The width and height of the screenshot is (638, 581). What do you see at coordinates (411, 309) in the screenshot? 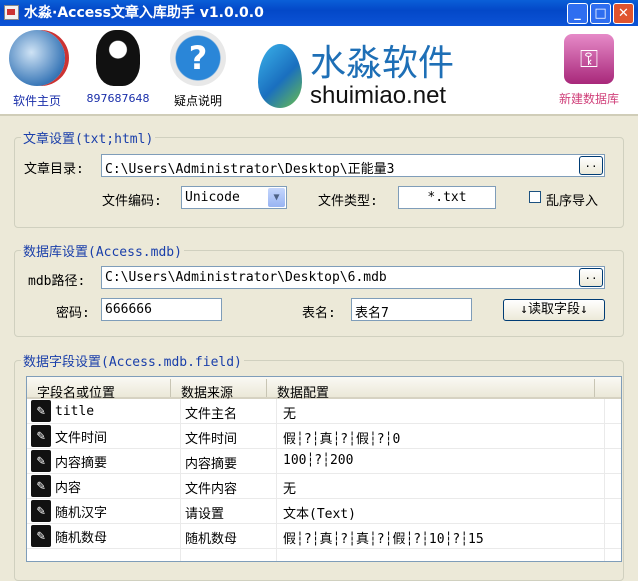
I see `table-name-input: 表名7` at bounding box center [411, 309].